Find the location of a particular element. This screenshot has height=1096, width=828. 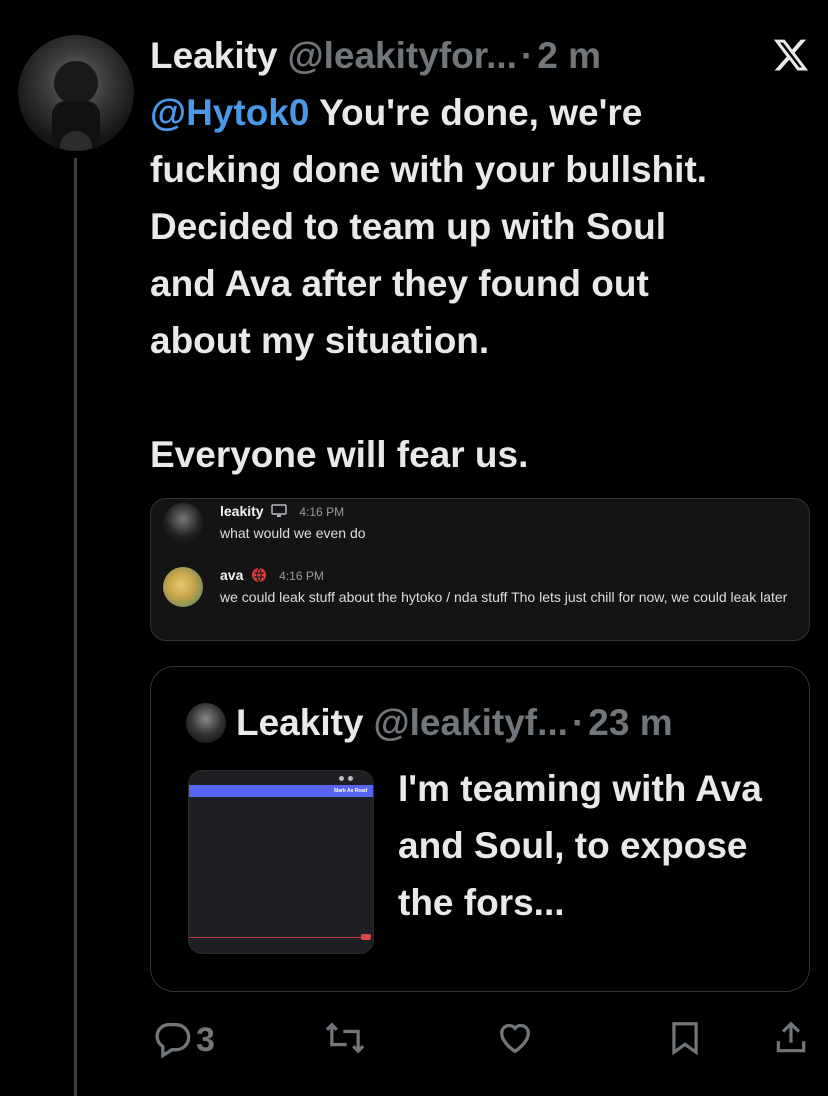

like-icon is located at coordinates (515, 1040).